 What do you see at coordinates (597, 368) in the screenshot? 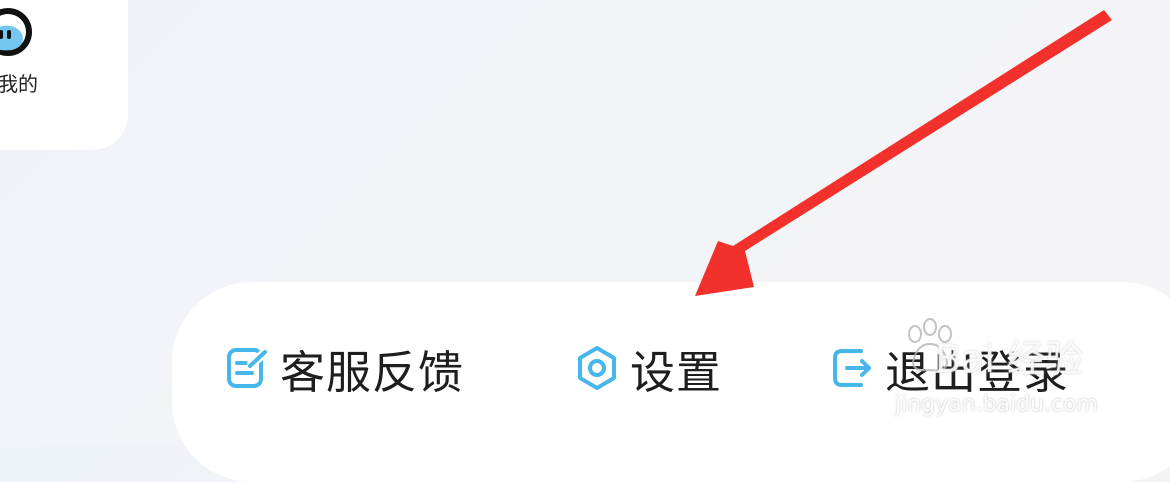
I see `settings-icon` at bounding box center [597, 368].